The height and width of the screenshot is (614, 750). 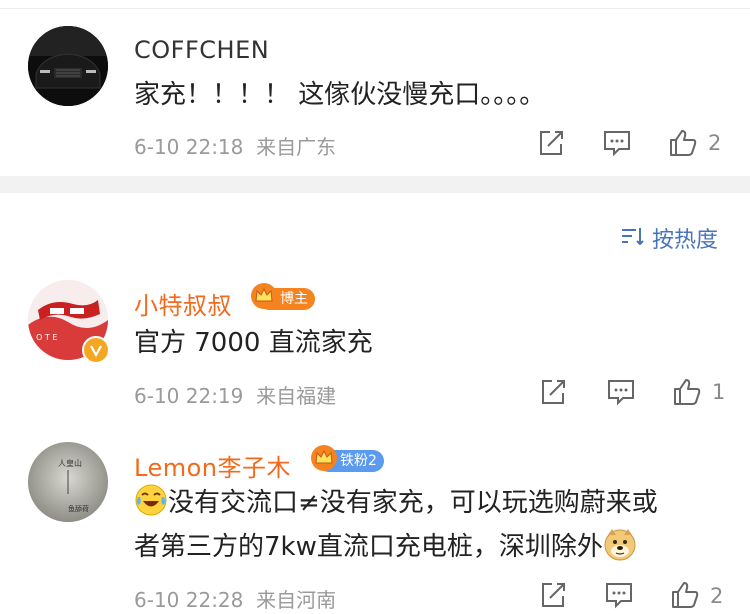 What do you see at coordinates (189, 396) in the screenshot?
I see `comment-time: 6-10 22:19` at bounding box center [189, 396].